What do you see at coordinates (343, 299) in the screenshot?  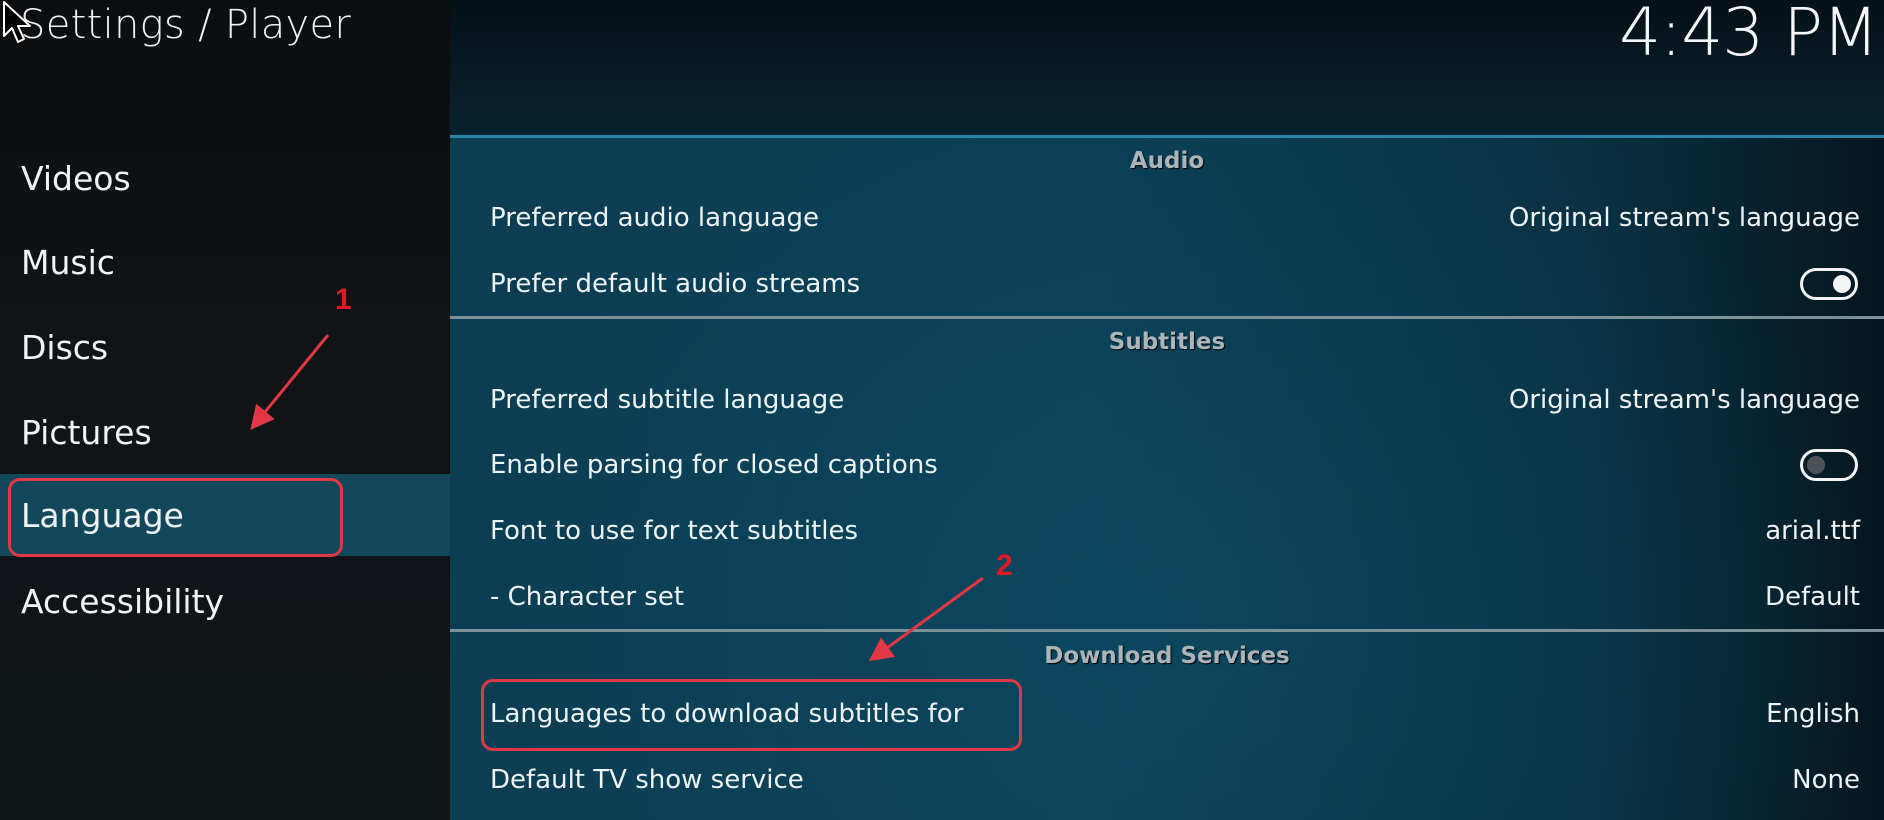 I see `annotation-marker-1: 1` at bounding box center [343, 299].